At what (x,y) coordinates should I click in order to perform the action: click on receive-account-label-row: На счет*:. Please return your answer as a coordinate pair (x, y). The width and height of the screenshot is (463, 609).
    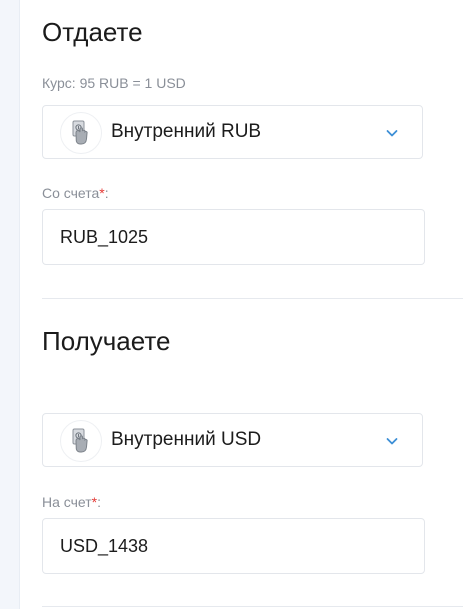
    Looking at the image, I should click on (71, 502).